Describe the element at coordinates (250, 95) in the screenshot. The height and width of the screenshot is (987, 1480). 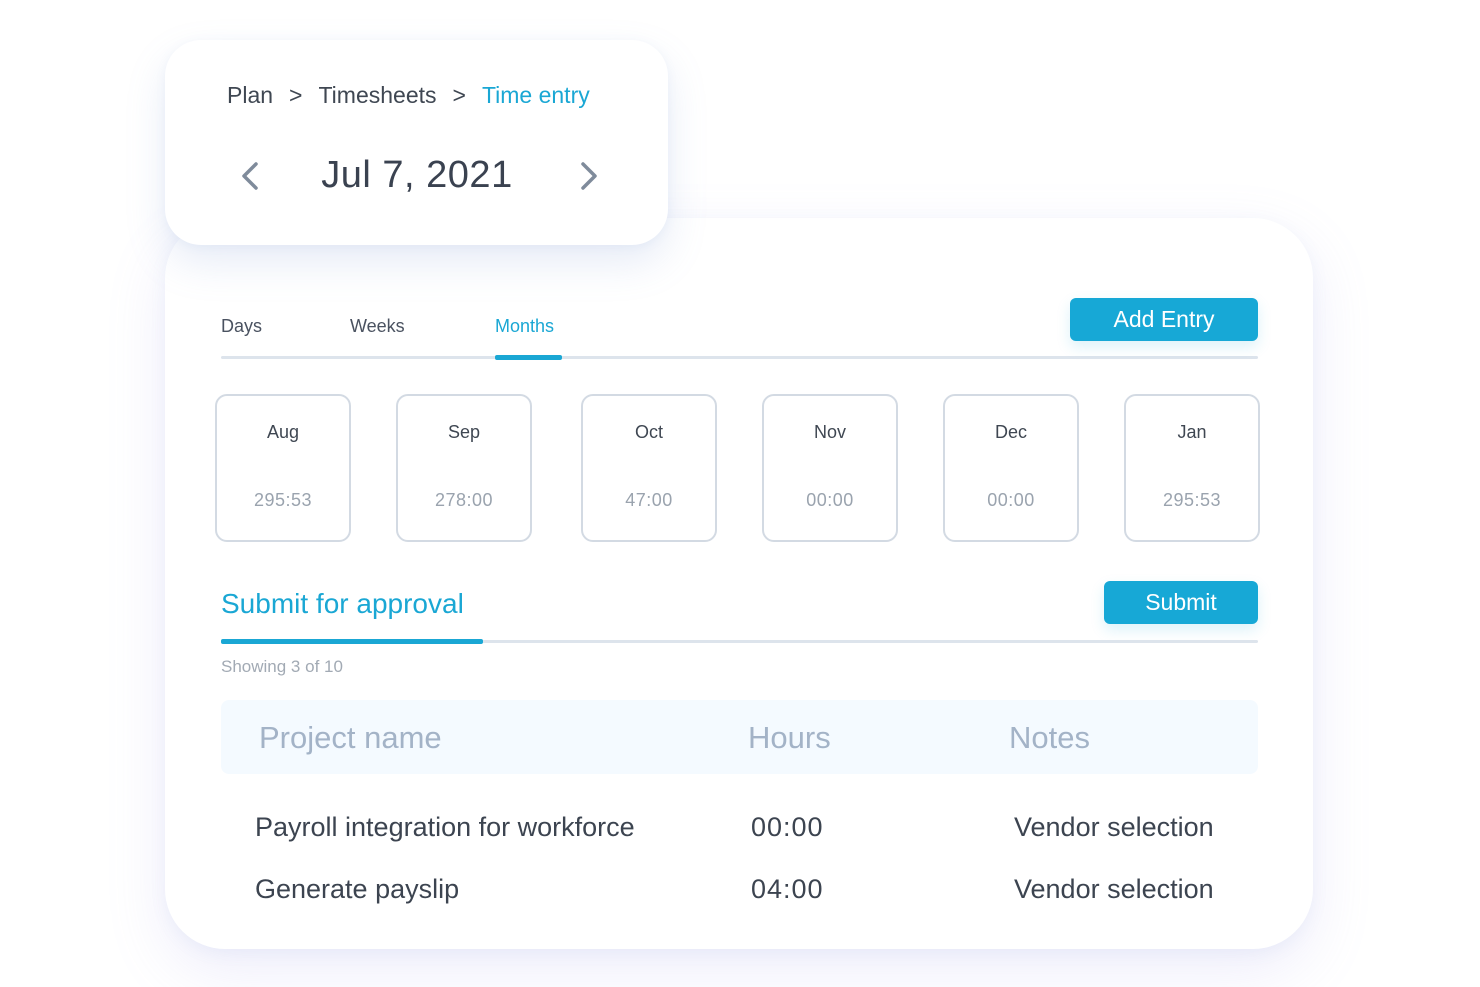
I see `breadcrumb-item-plan: Plan` at that location.